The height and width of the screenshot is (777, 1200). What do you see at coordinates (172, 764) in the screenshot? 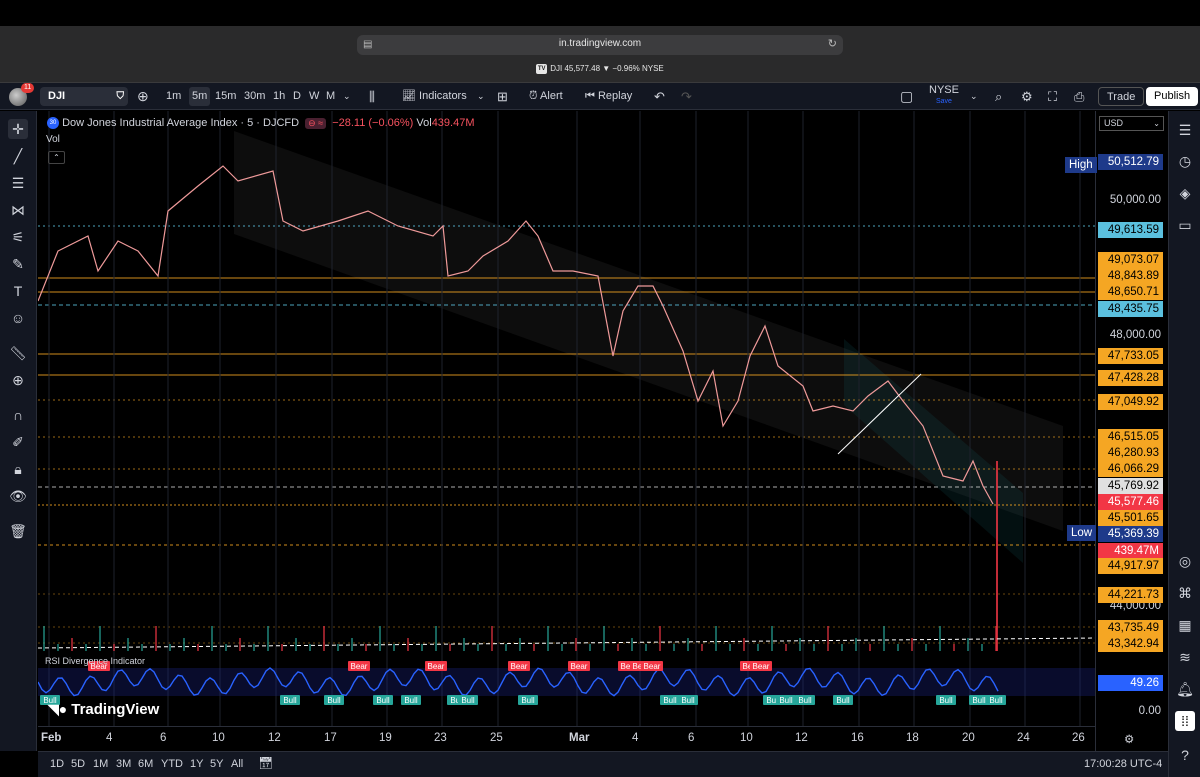
I see `range-ytd: YTD` at bounding box center [172, 764].